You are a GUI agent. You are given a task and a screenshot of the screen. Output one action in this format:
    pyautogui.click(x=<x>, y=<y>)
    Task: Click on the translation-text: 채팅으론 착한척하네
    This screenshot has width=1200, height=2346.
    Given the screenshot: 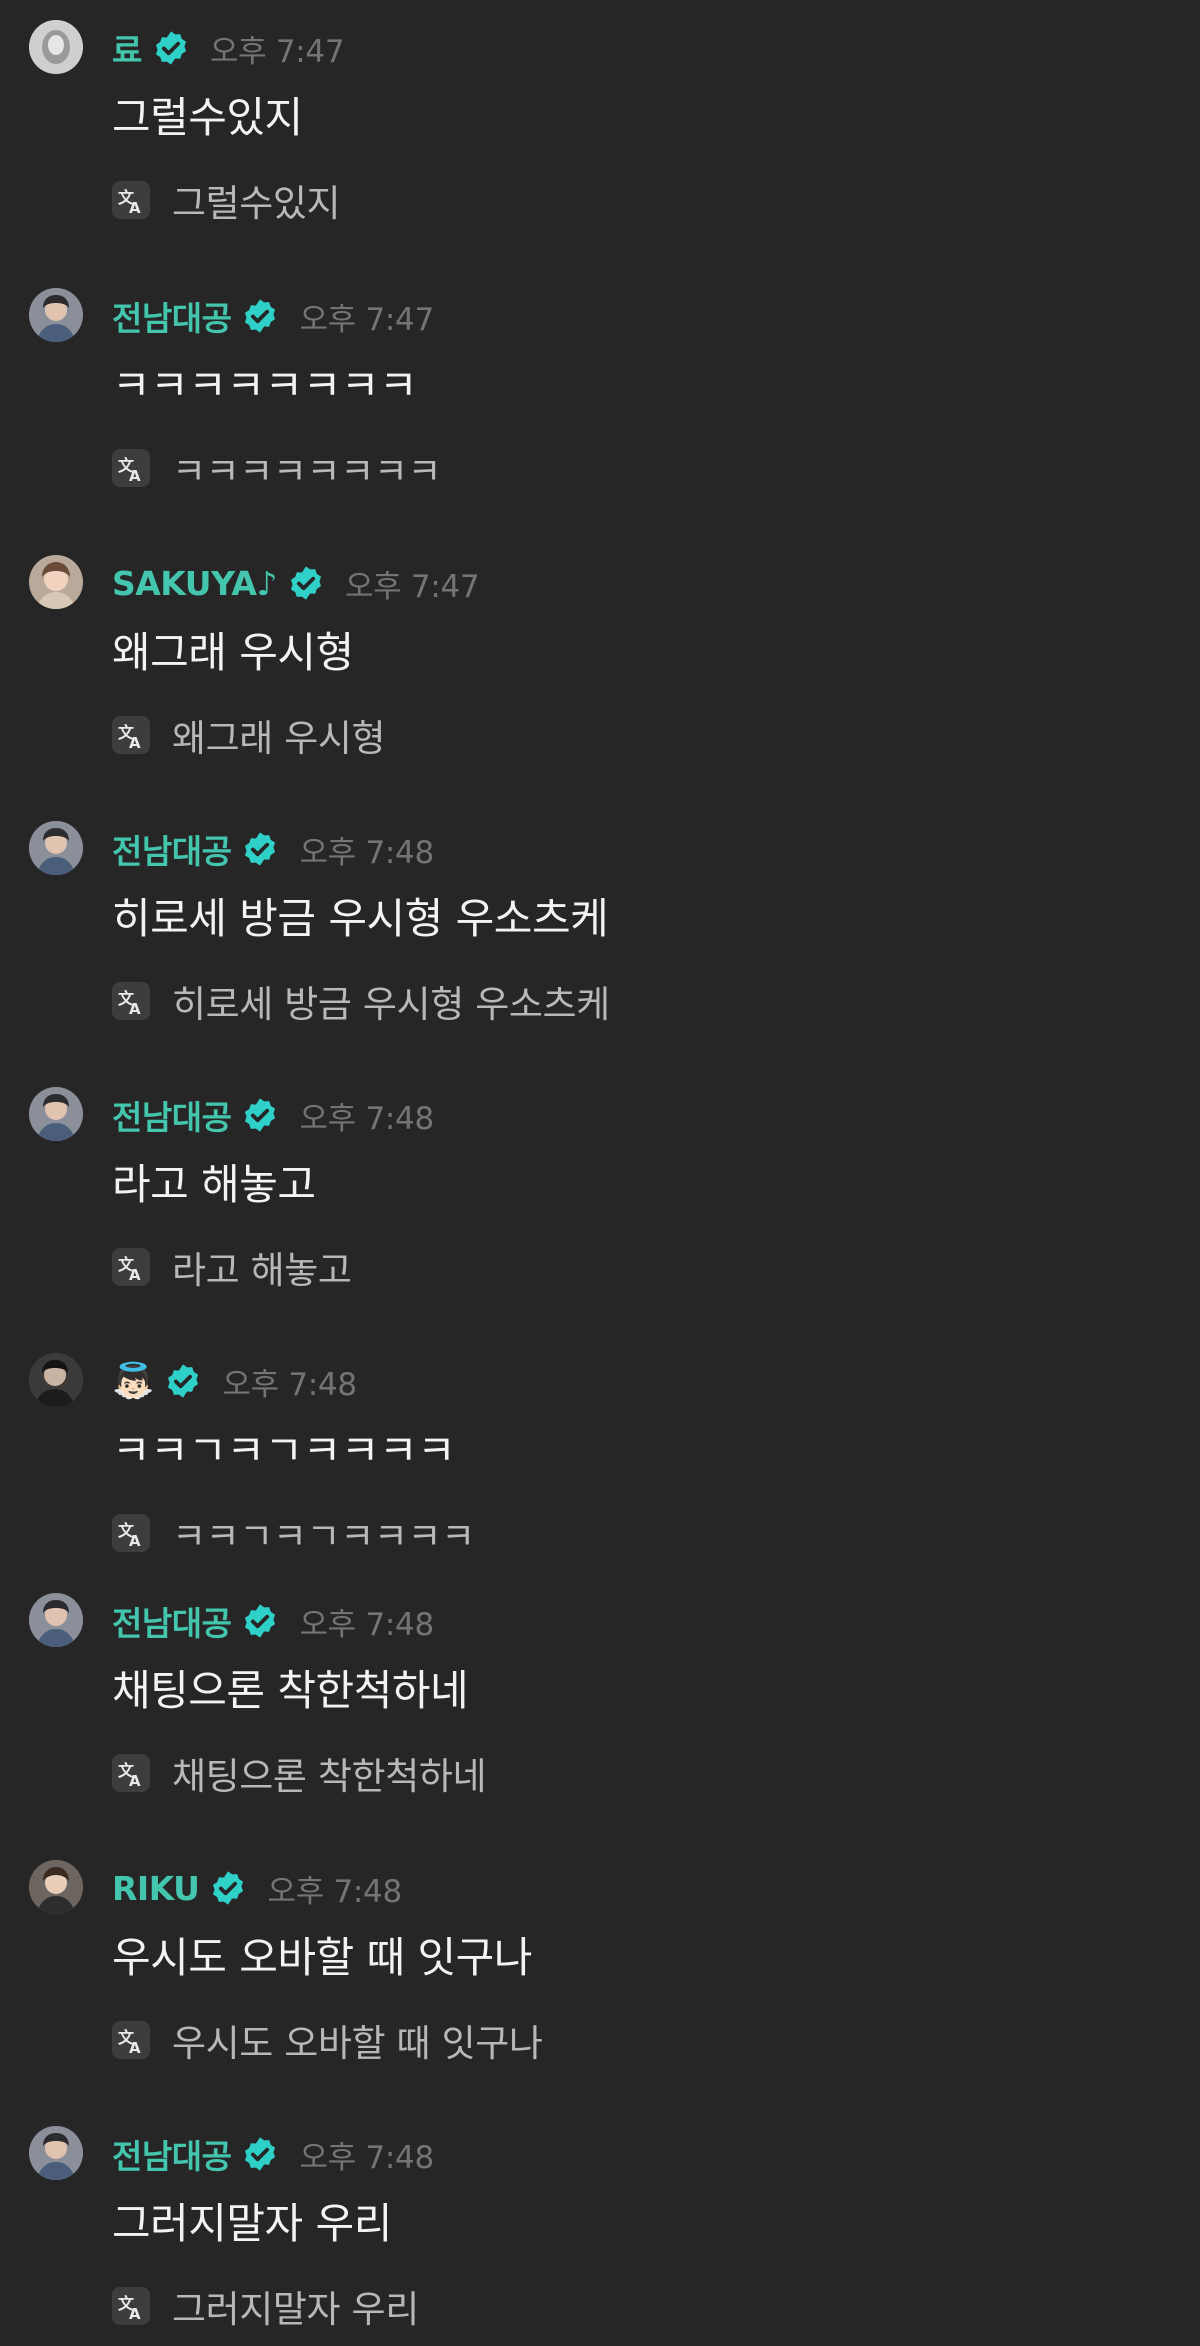 What is the action you would take?
    pyautogui.click(x=329, y=1776)
    